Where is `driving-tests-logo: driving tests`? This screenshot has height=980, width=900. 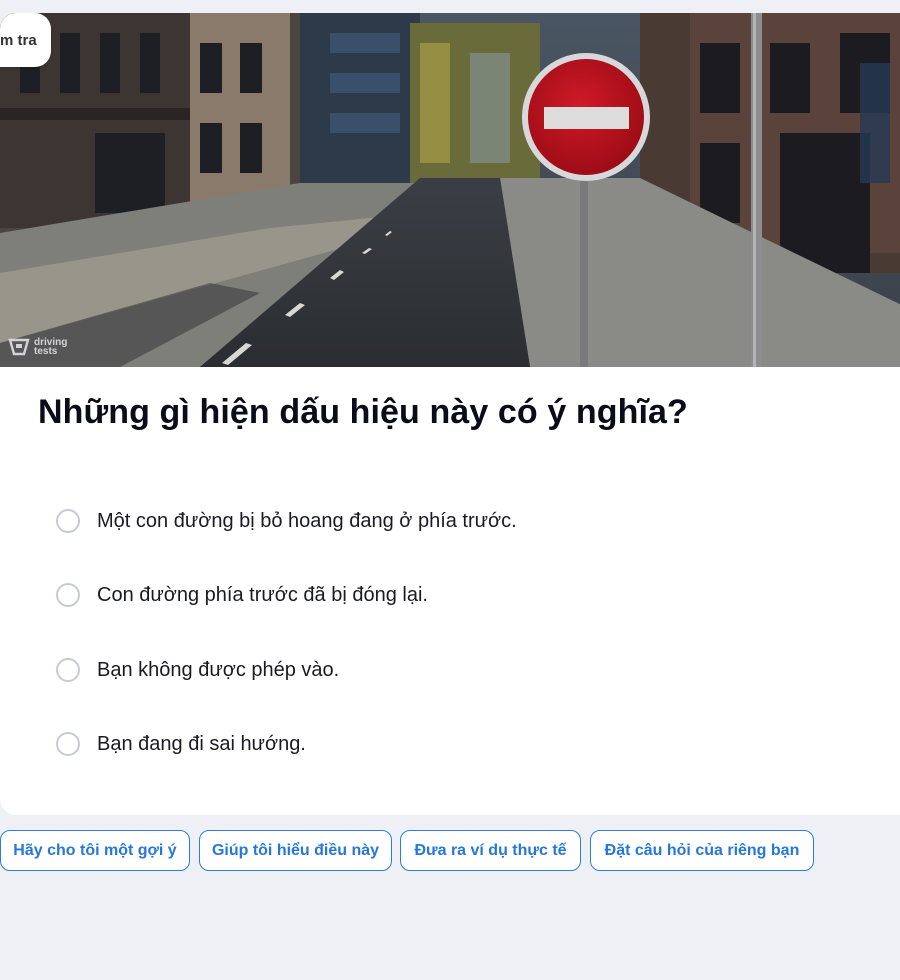 driving-tests-logo: driving tests is located at coordinates (37, 347).